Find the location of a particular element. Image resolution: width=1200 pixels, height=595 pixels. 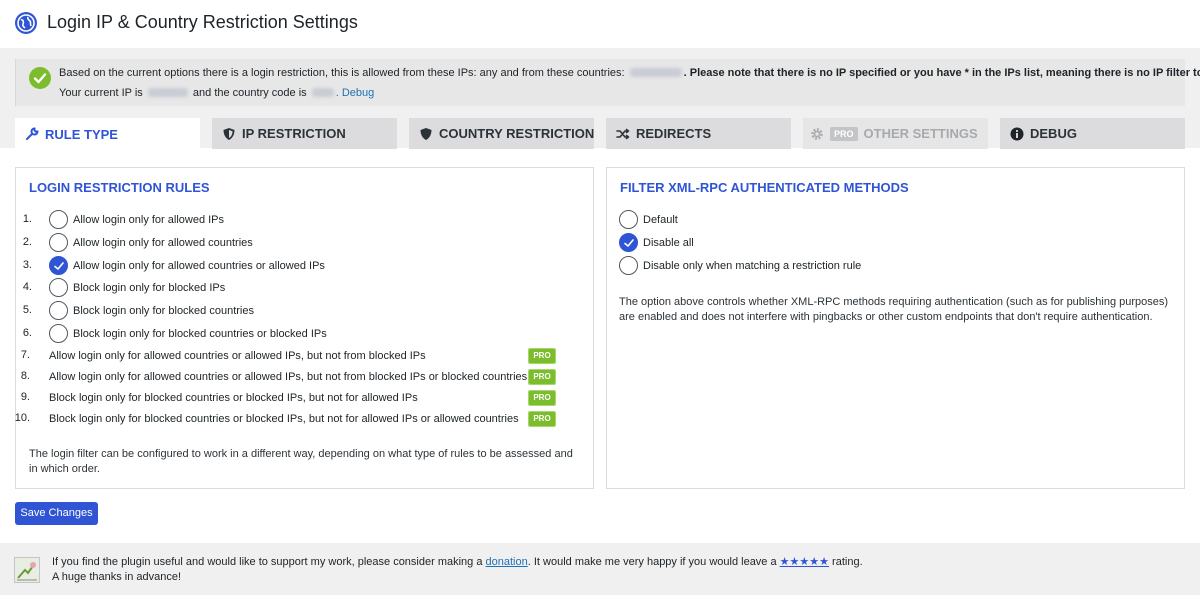

tab-label: RULE TYPE is located at coordinates (81, 134).